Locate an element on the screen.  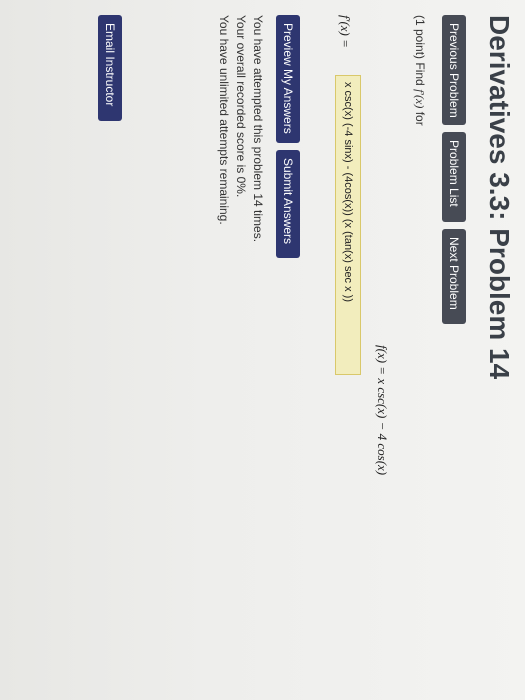
email-instructor-button: Email Instructor is located at coordinates (110, 68).